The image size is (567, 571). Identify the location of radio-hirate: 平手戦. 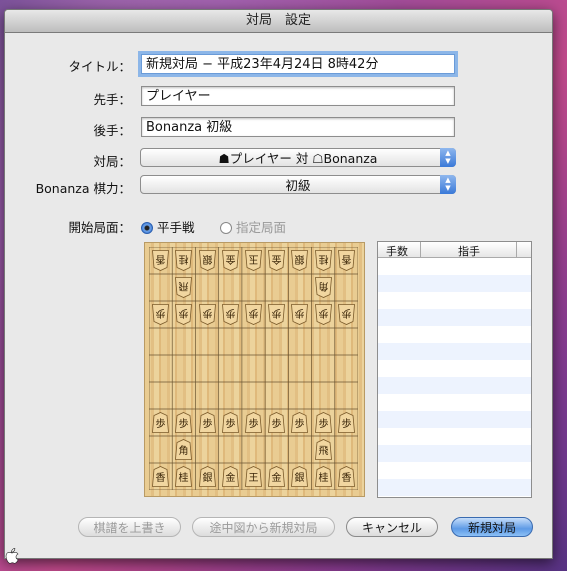
(168, 226).